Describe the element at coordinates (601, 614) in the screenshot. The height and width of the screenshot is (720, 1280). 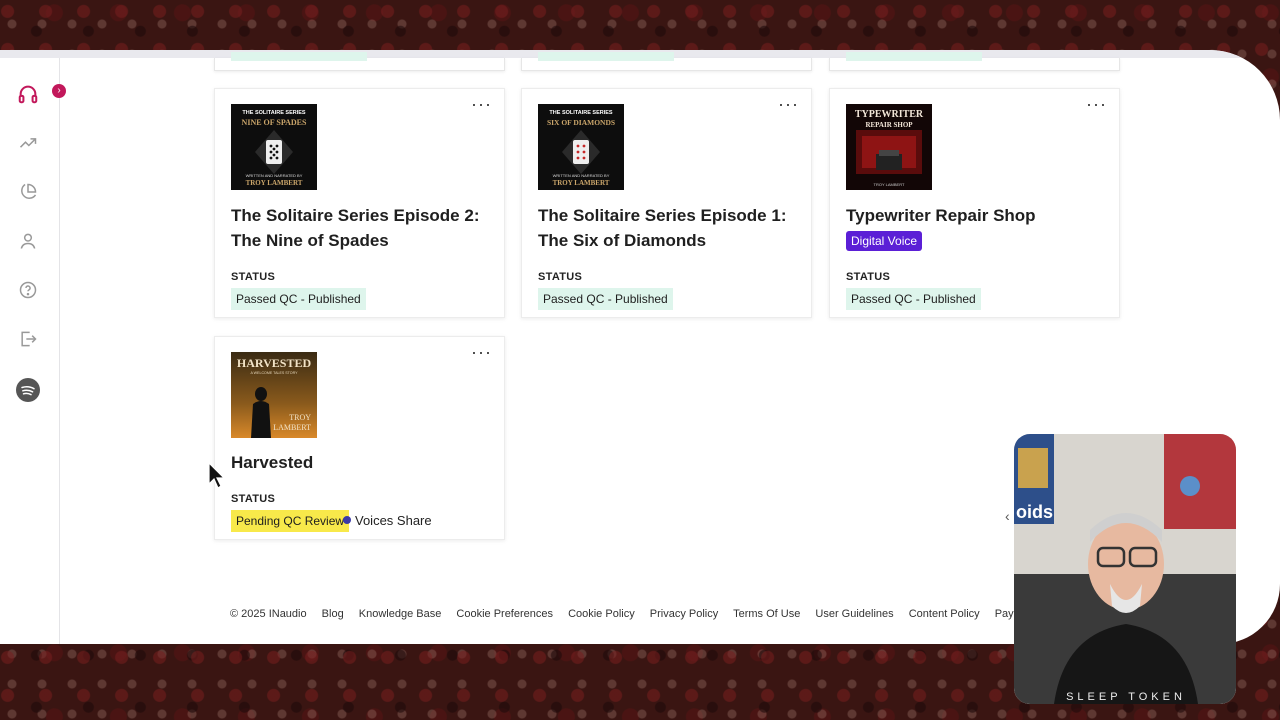
I see `footer-link: Cookie Policy` at that location.